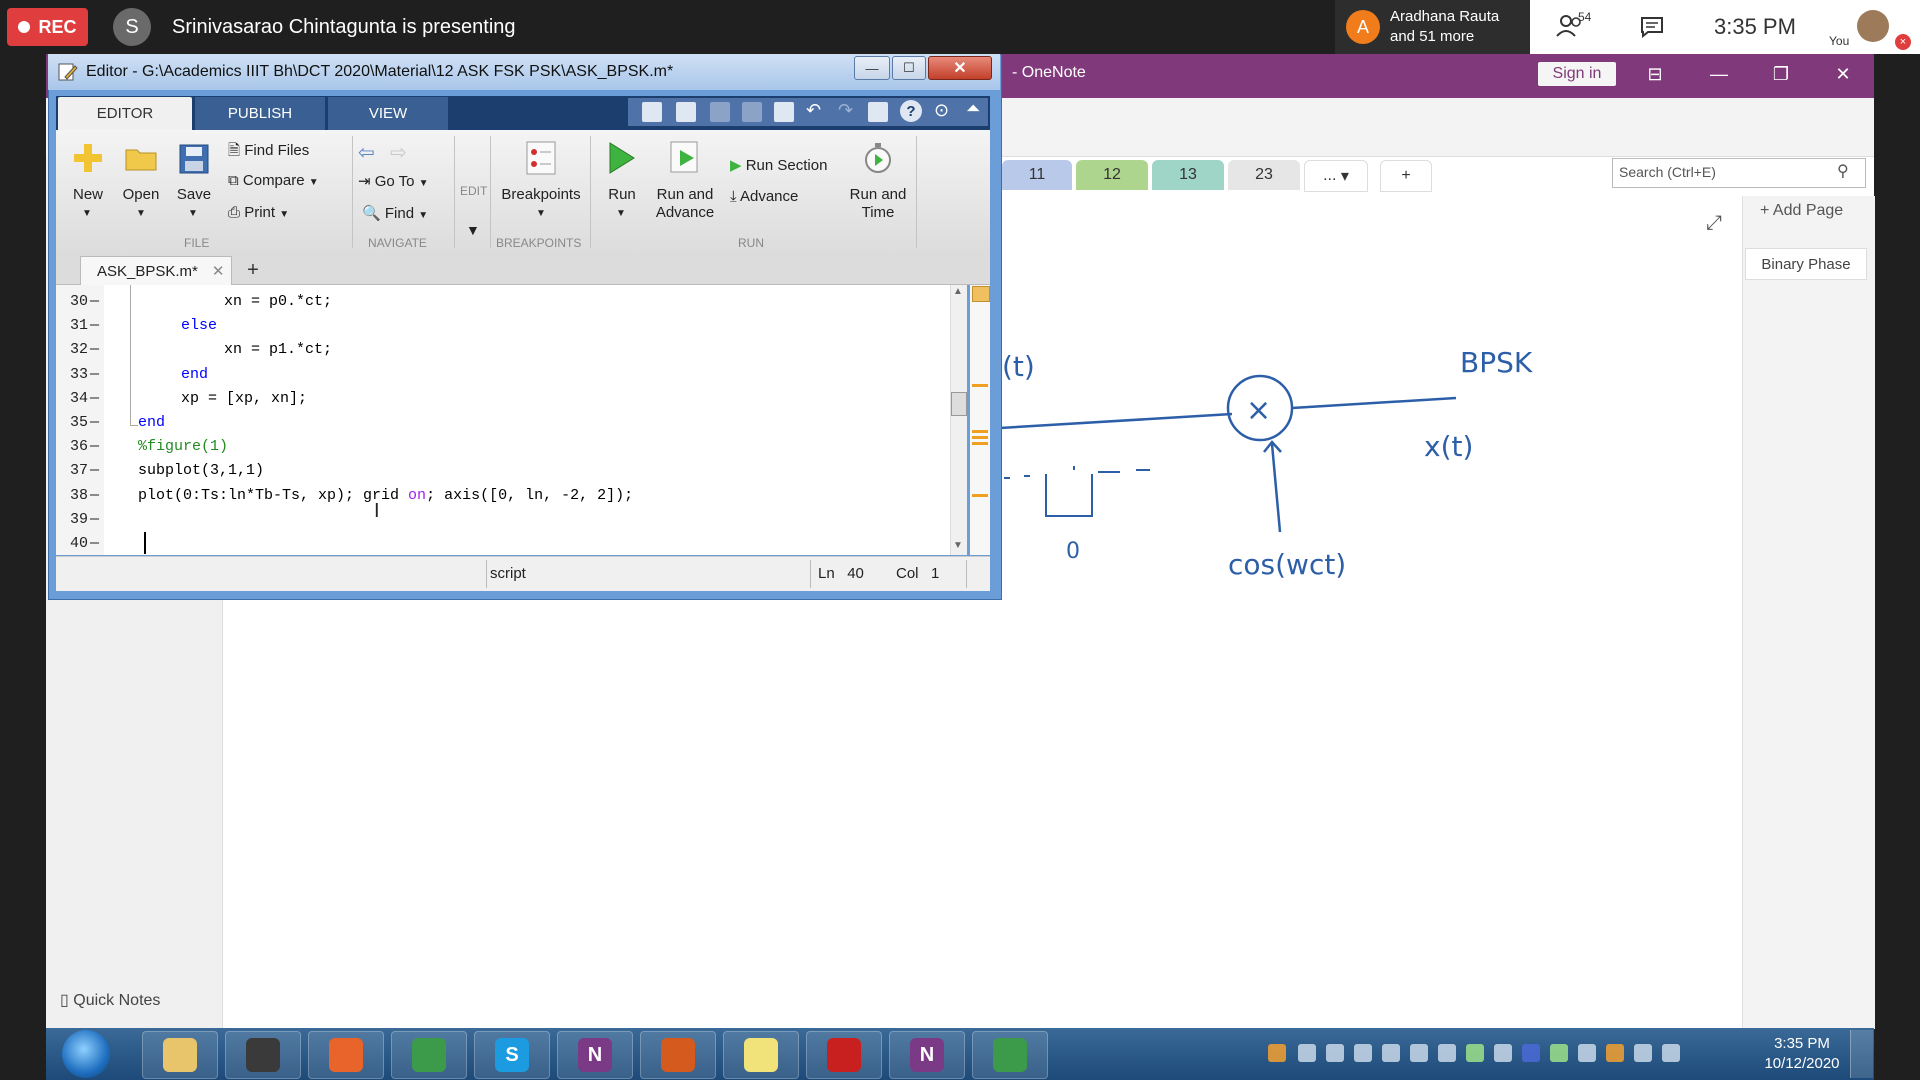 This screenshot has height=1080, width=1920. I want to click on code-line: subplot(3,1,1), so click(201, 470).